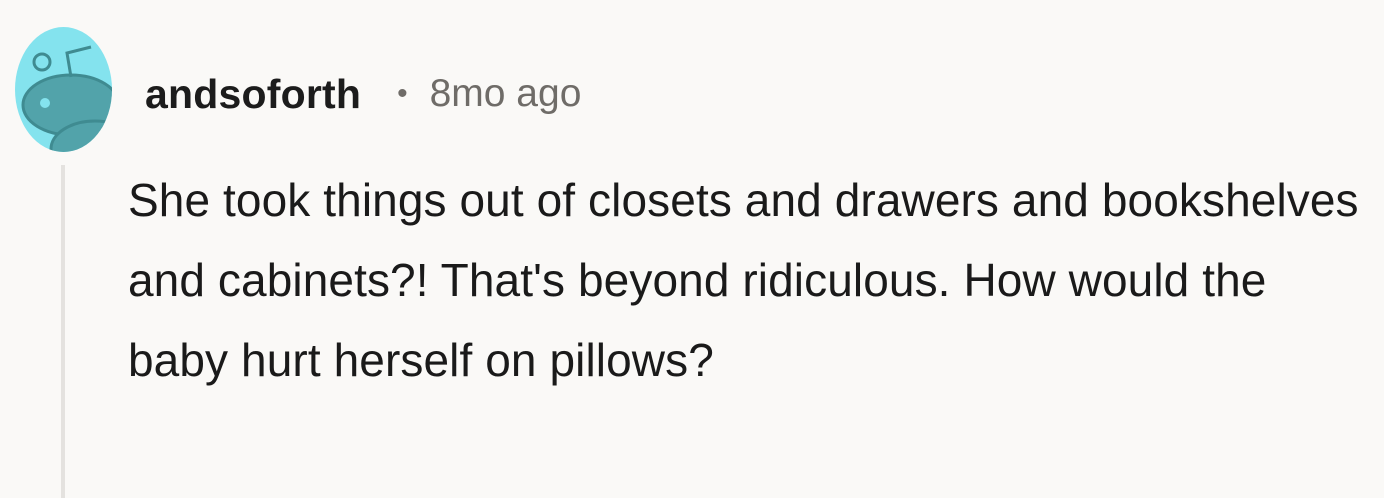 Image resolution: width=1384 pixels, height=498 pixels. What do you see at coordinates (253, 94) in the screenshot?
I see `username-link: andsoforth` at bounding box center [253, 94].